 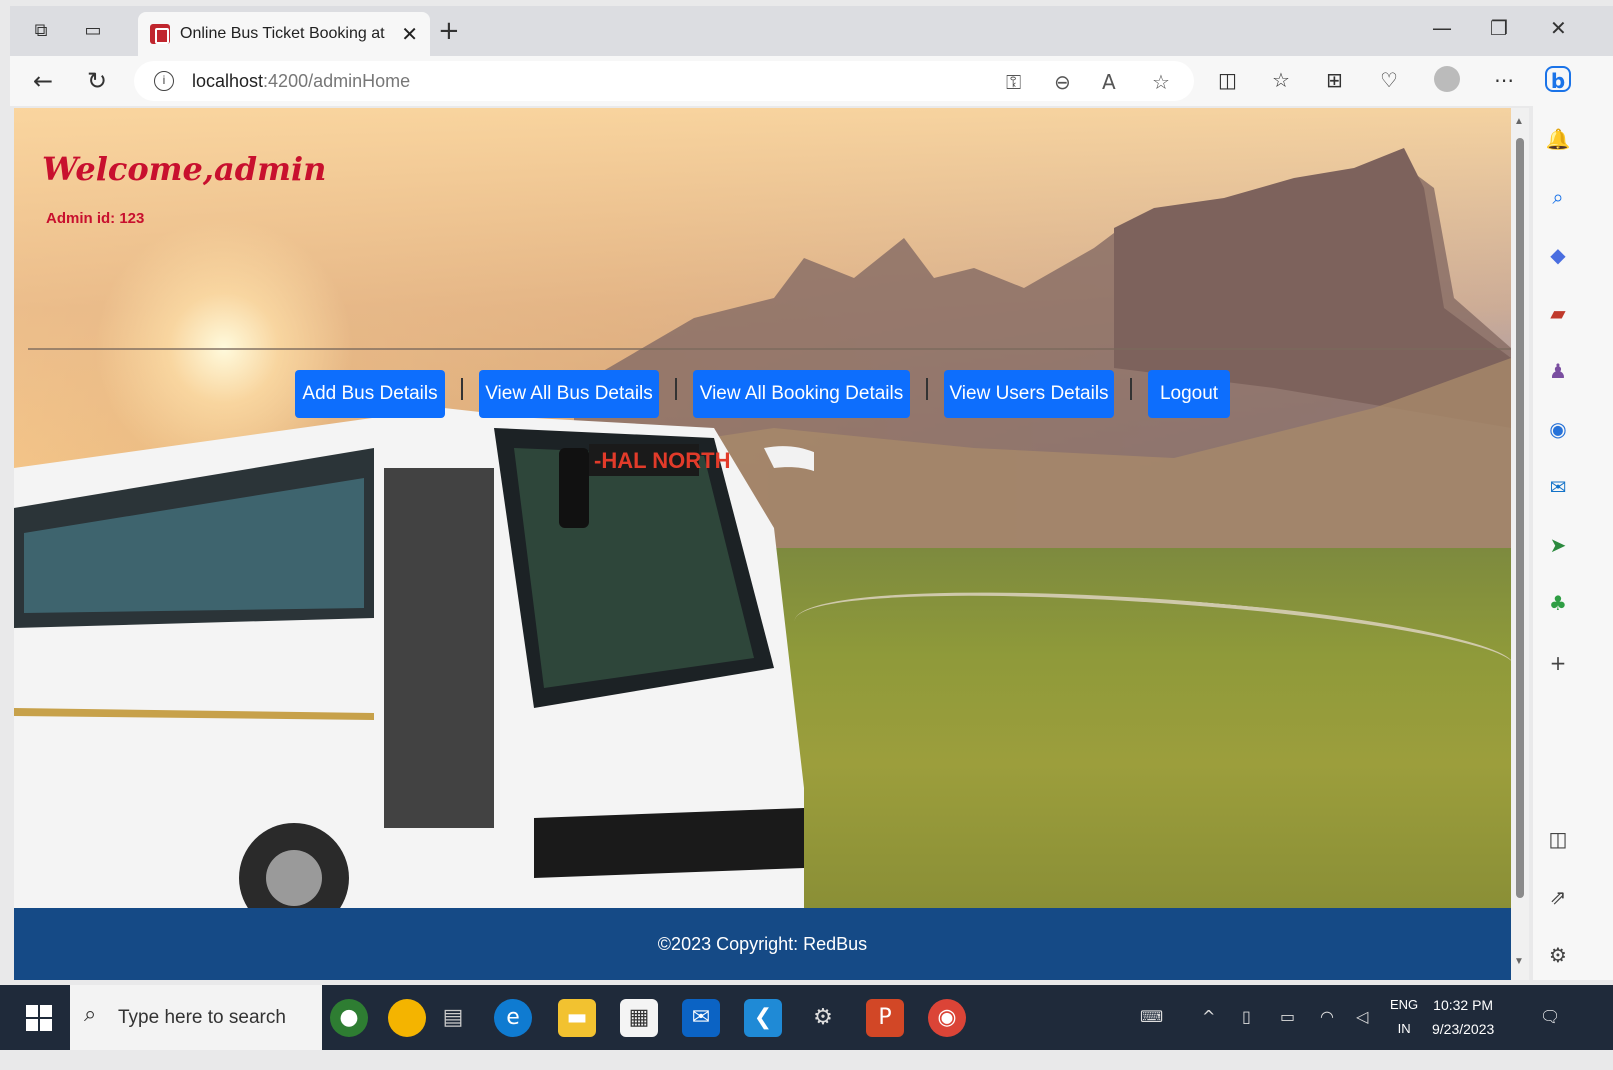 I want to click on profile-avatar, so click(x=1447, y=79).